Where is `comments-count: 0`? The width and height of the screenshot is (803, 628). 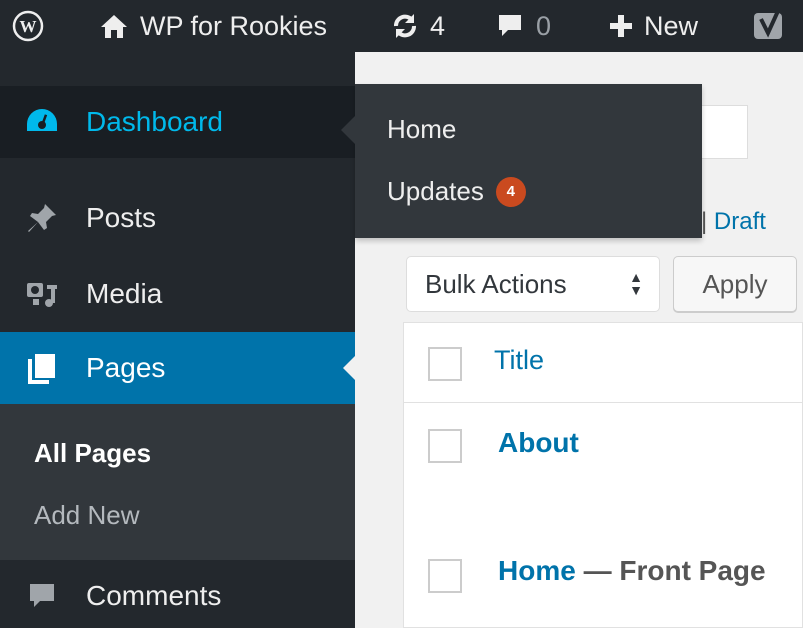 comments-count: 0 is located at coordinates (544, 25).